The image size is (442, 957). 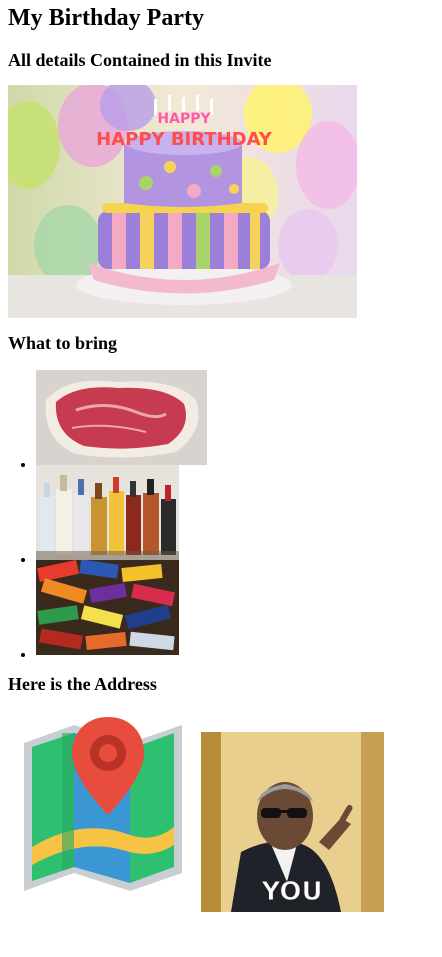 I want to click on alcohol-bottles-image, so click(x=107, y=512).